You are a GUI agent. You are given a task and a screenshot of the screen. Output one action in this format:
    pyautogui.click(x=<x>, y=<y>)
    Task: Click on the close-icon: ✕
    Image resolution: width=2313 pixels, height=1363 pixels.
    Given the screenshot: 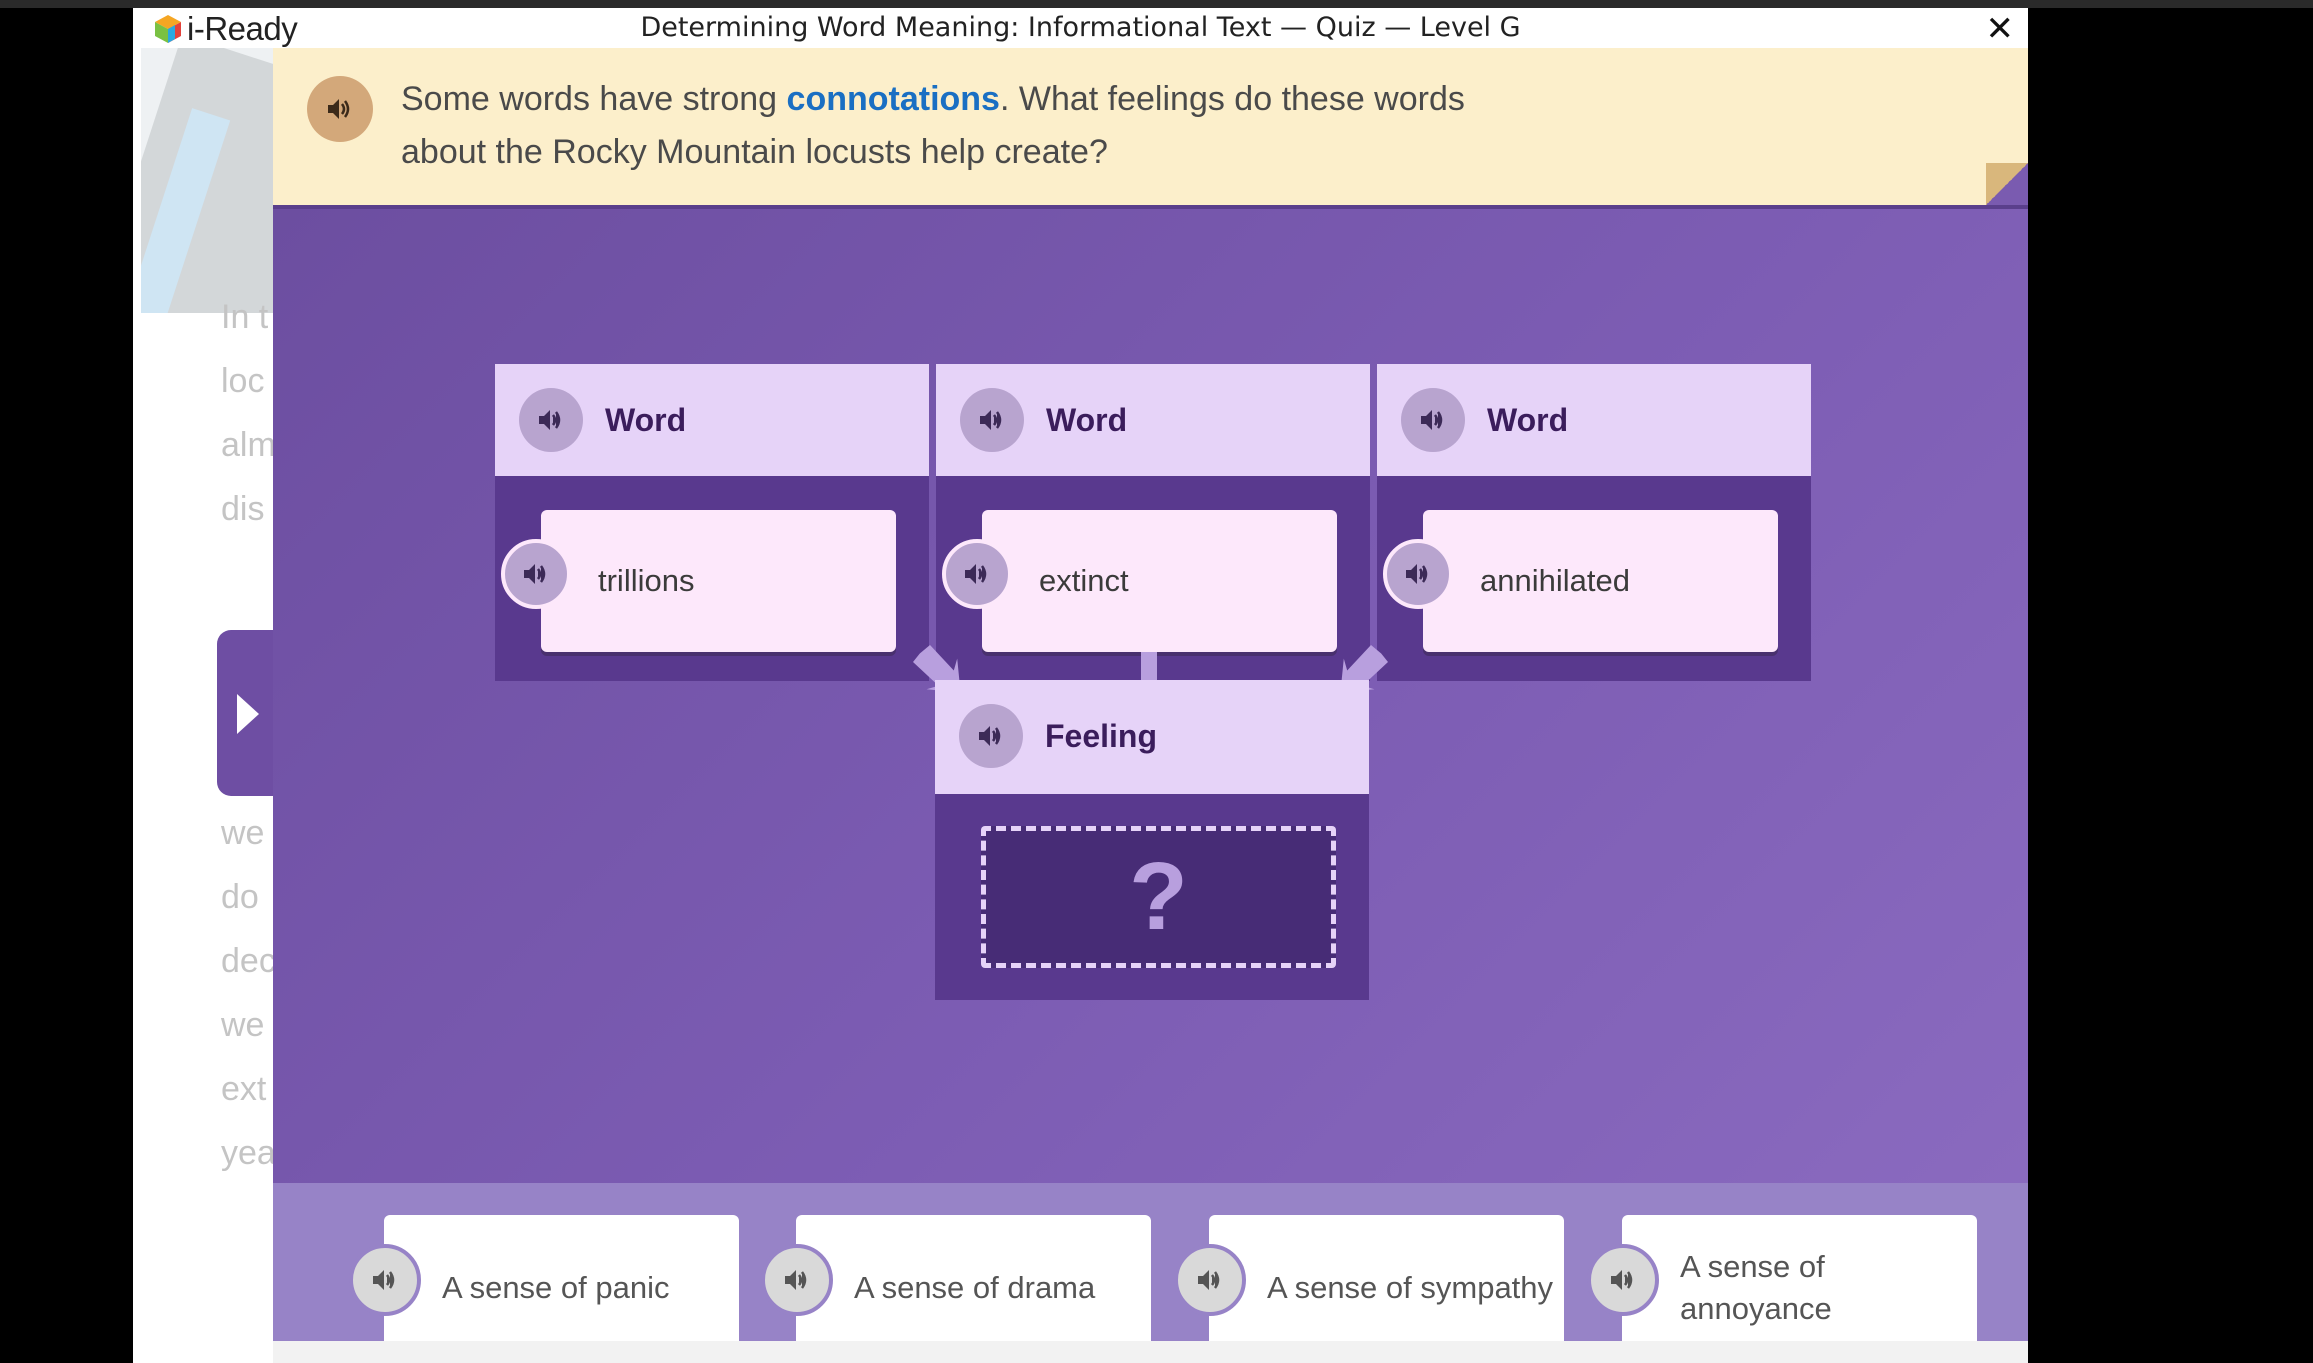 What is the action you would take?
    pyautogui.click(x=2000, y=29)
    